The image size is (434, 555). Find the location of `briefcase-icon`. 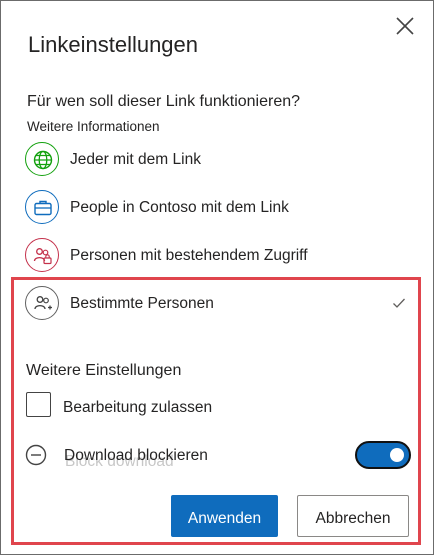

briefcase-icon is located at coordinates (42, 207).